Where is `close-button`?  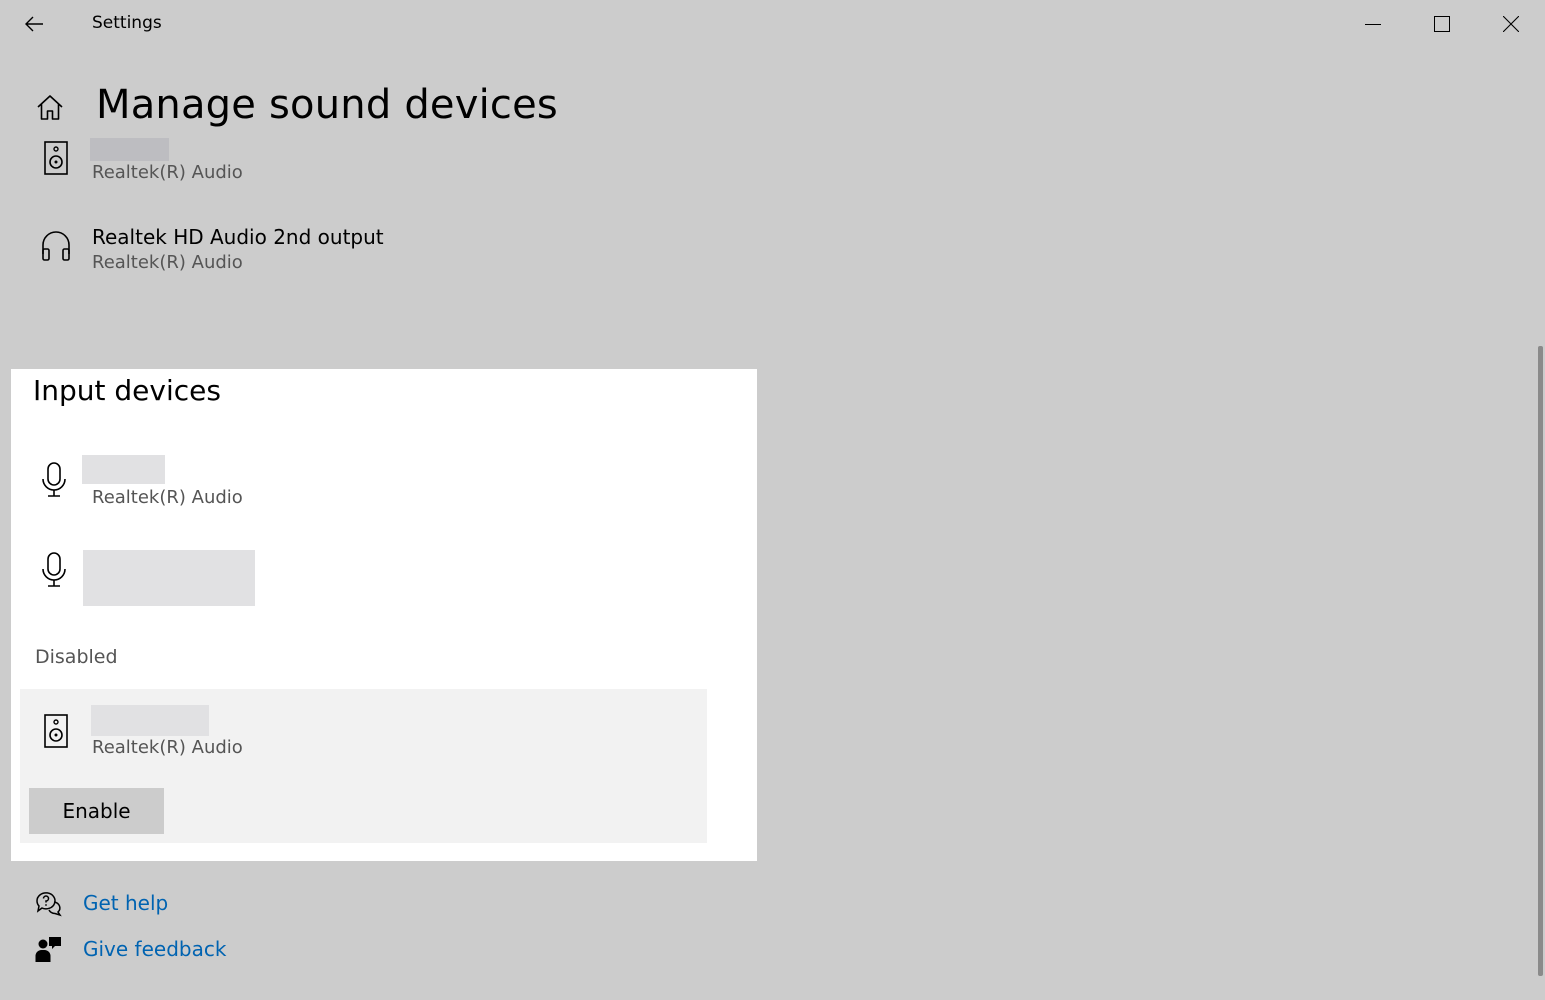
close-button is located at coordinates (1510, 24).